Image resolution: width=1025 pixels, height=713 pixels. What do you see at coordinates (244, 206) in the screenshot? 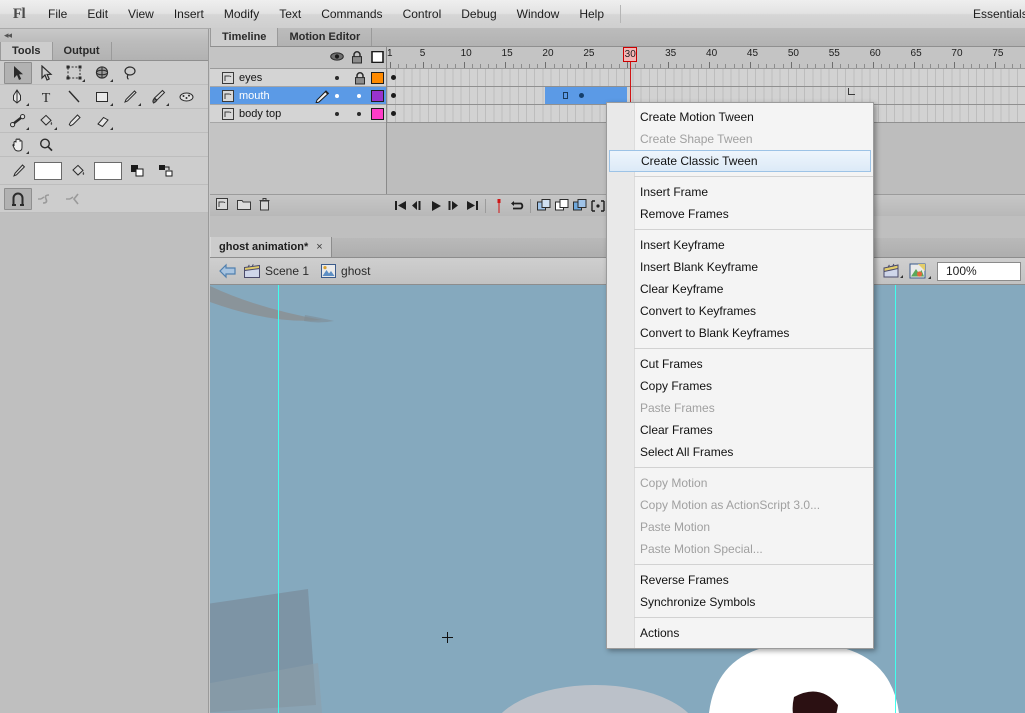
I see `new-folder-button` at bounding box center [244, 206].